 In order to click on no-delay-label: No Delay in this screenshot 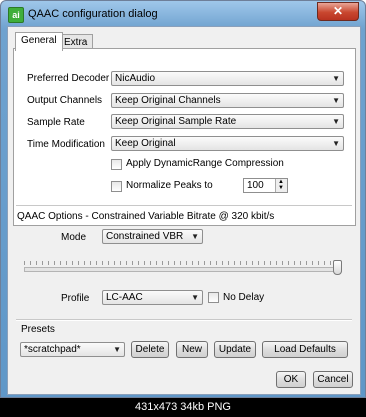, I will do `click(244, 297)`.